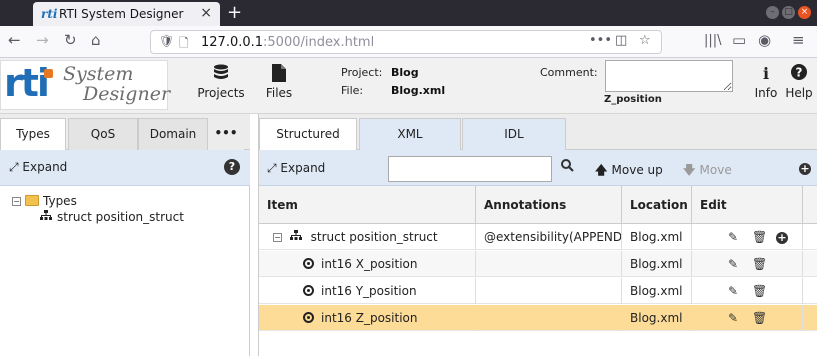  What do you see at coordinates (367, 205) in the screenshot?
I see `column-item: Item` at bounding box center [367, 205].